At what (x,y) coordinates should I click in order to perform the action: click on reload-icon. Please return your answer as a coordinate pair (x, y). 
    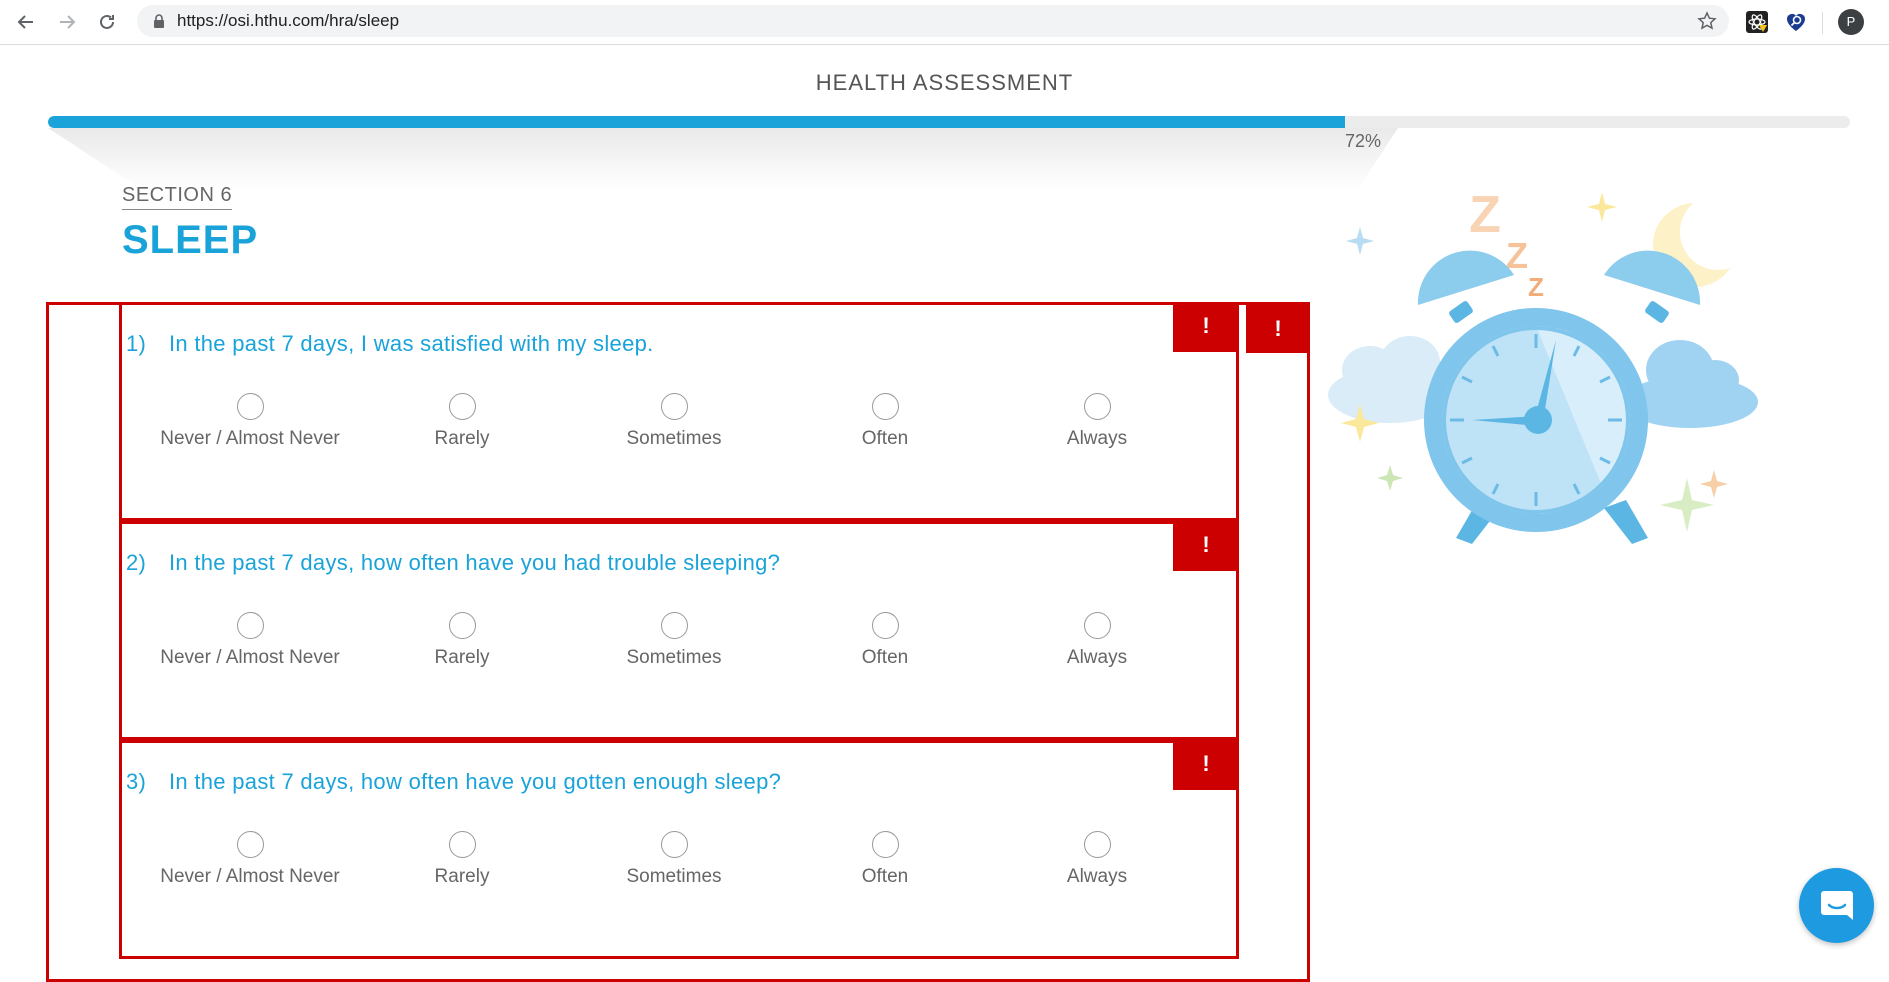
    Looking at the image, I should click on (107, 21).